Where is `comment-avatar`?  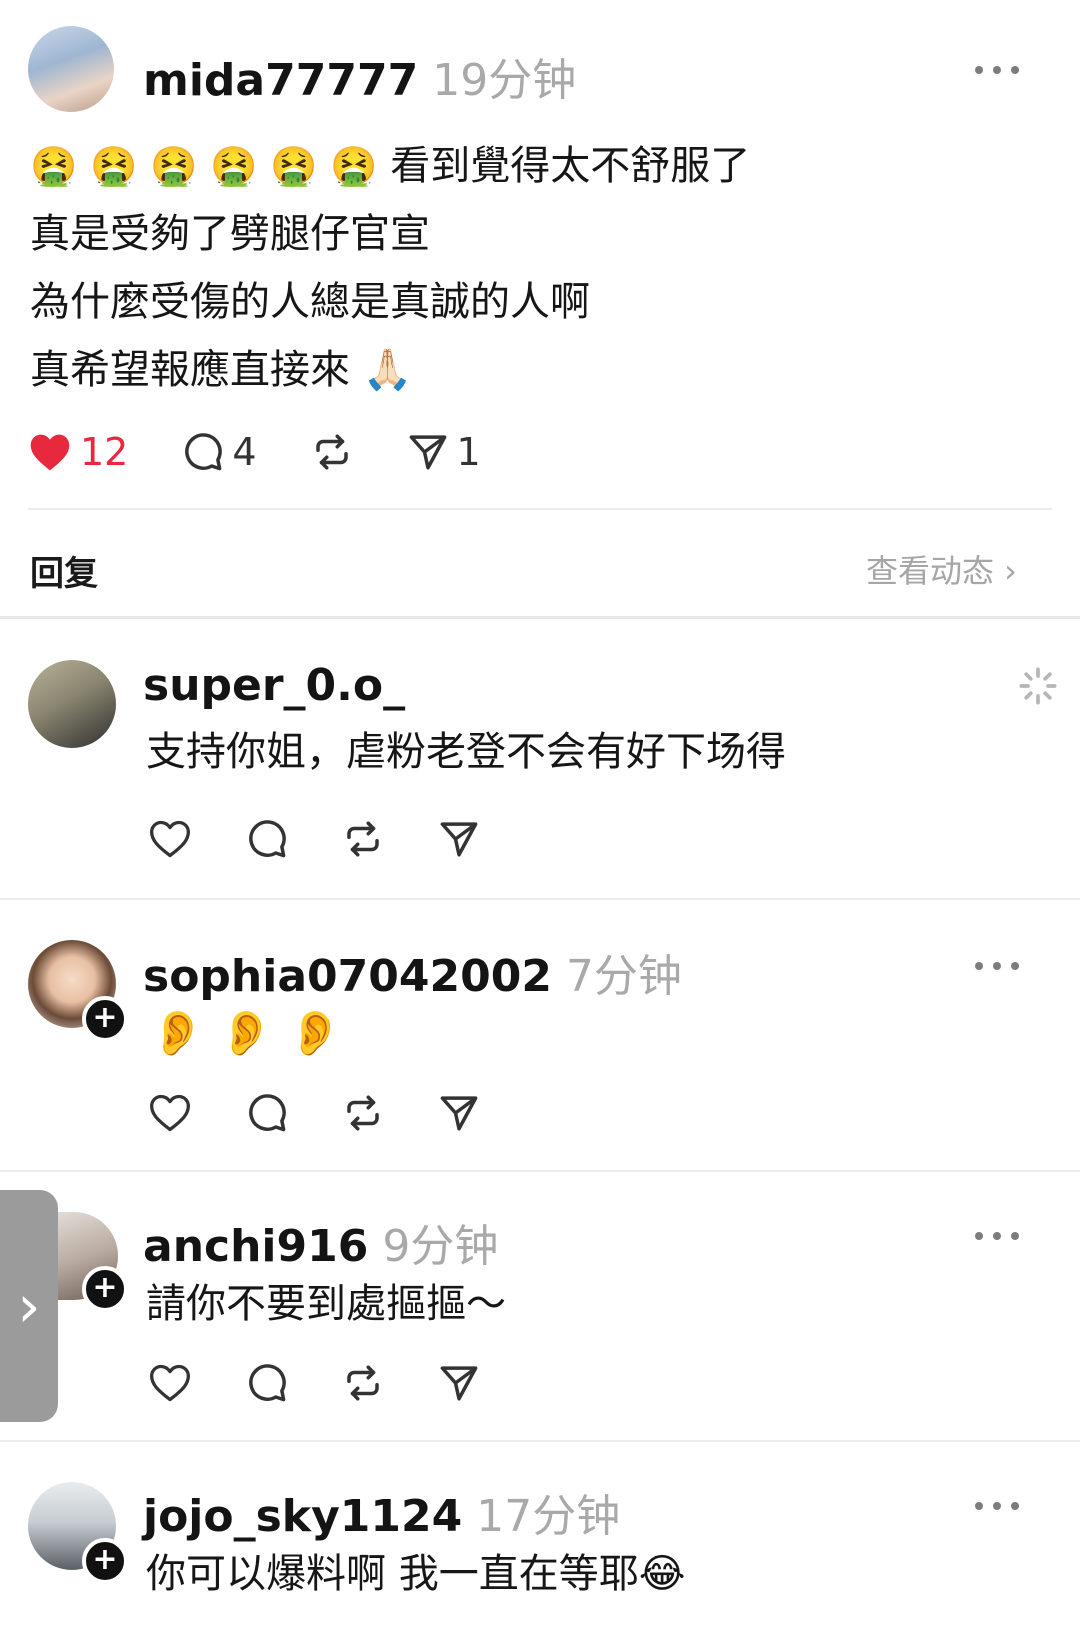 comment-avatar is located at coordinates (72, 704).